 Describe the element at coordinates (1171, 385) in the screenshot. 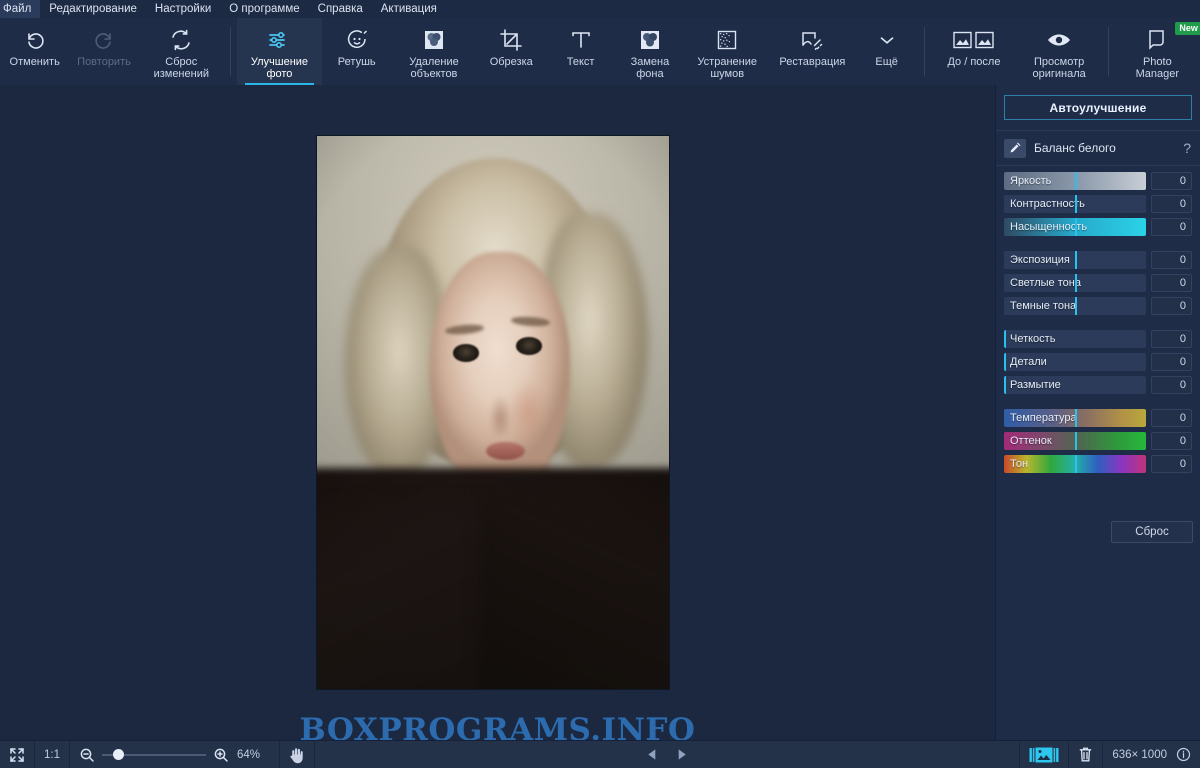

I see `blur-value: 0` at that location.